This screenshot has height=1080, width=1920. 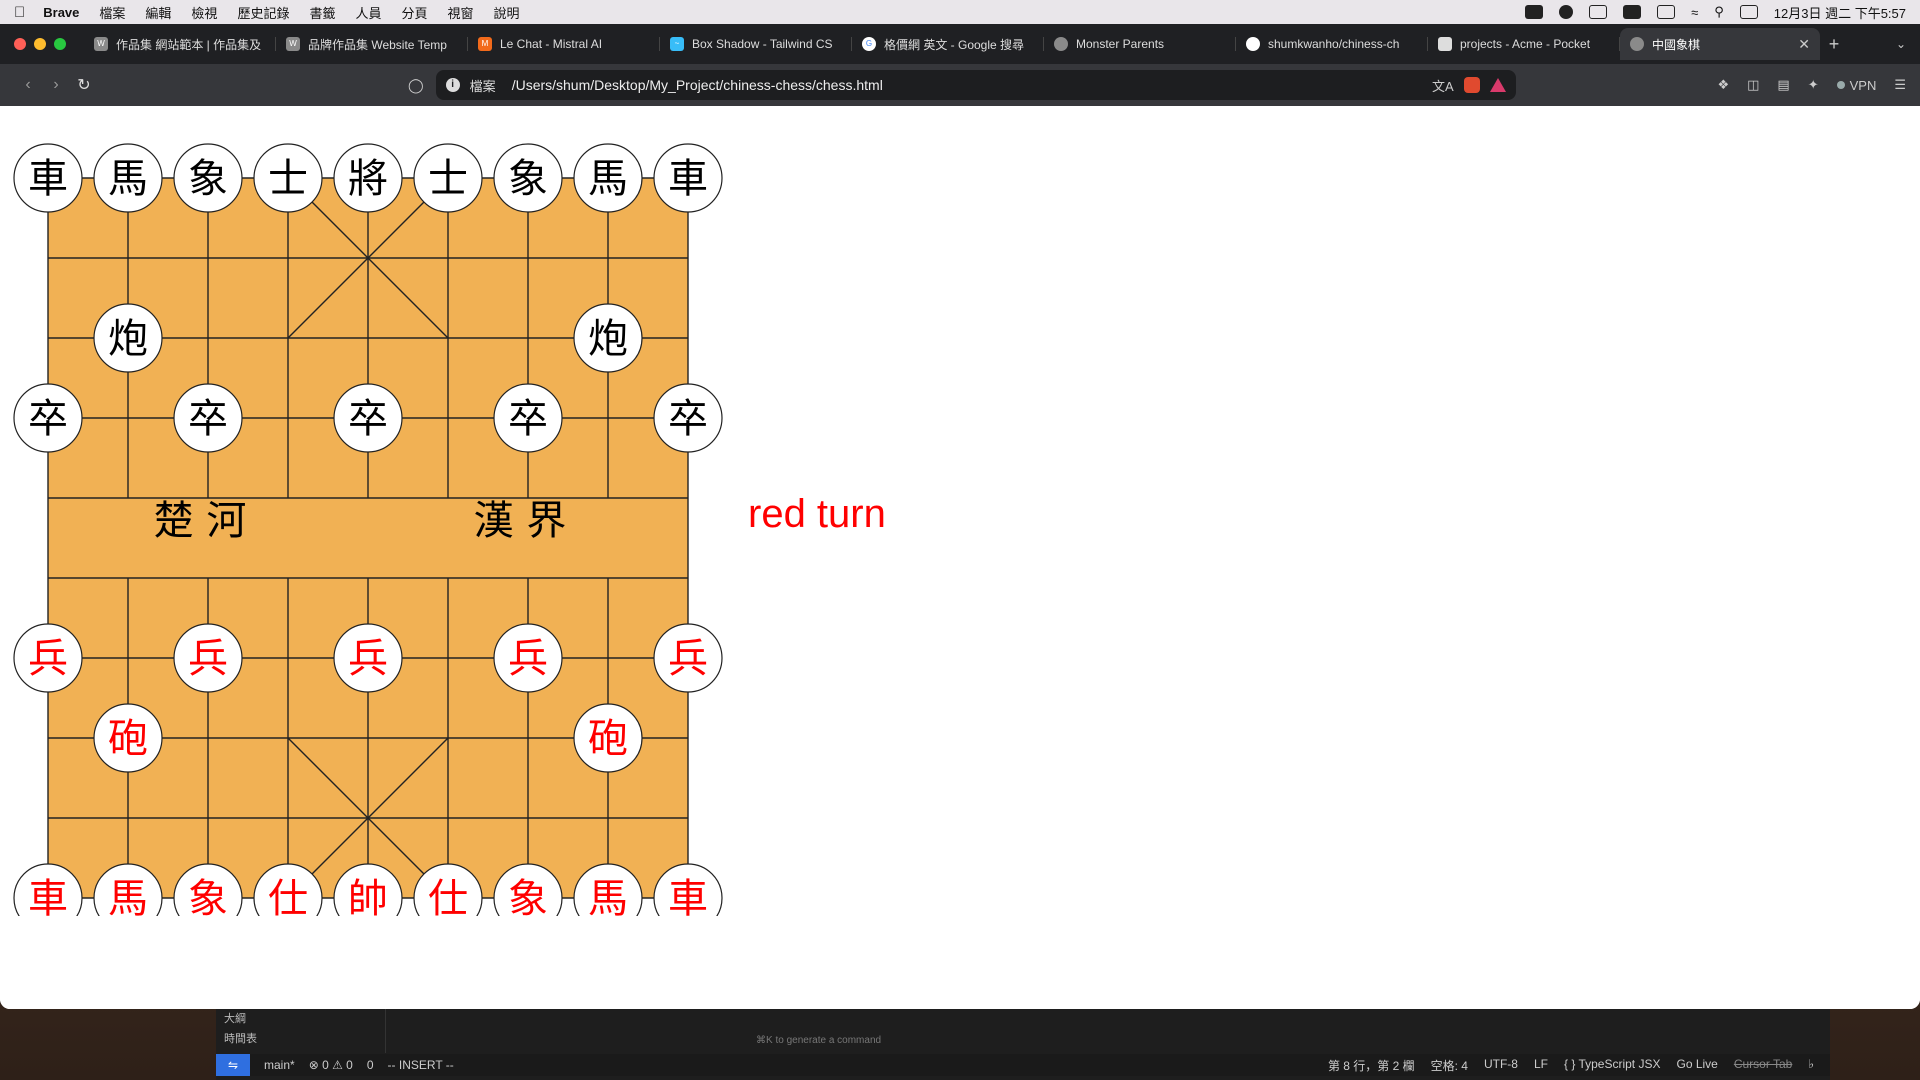 I want to click on menu-edit: 編輯, so click(x=158, y=12).